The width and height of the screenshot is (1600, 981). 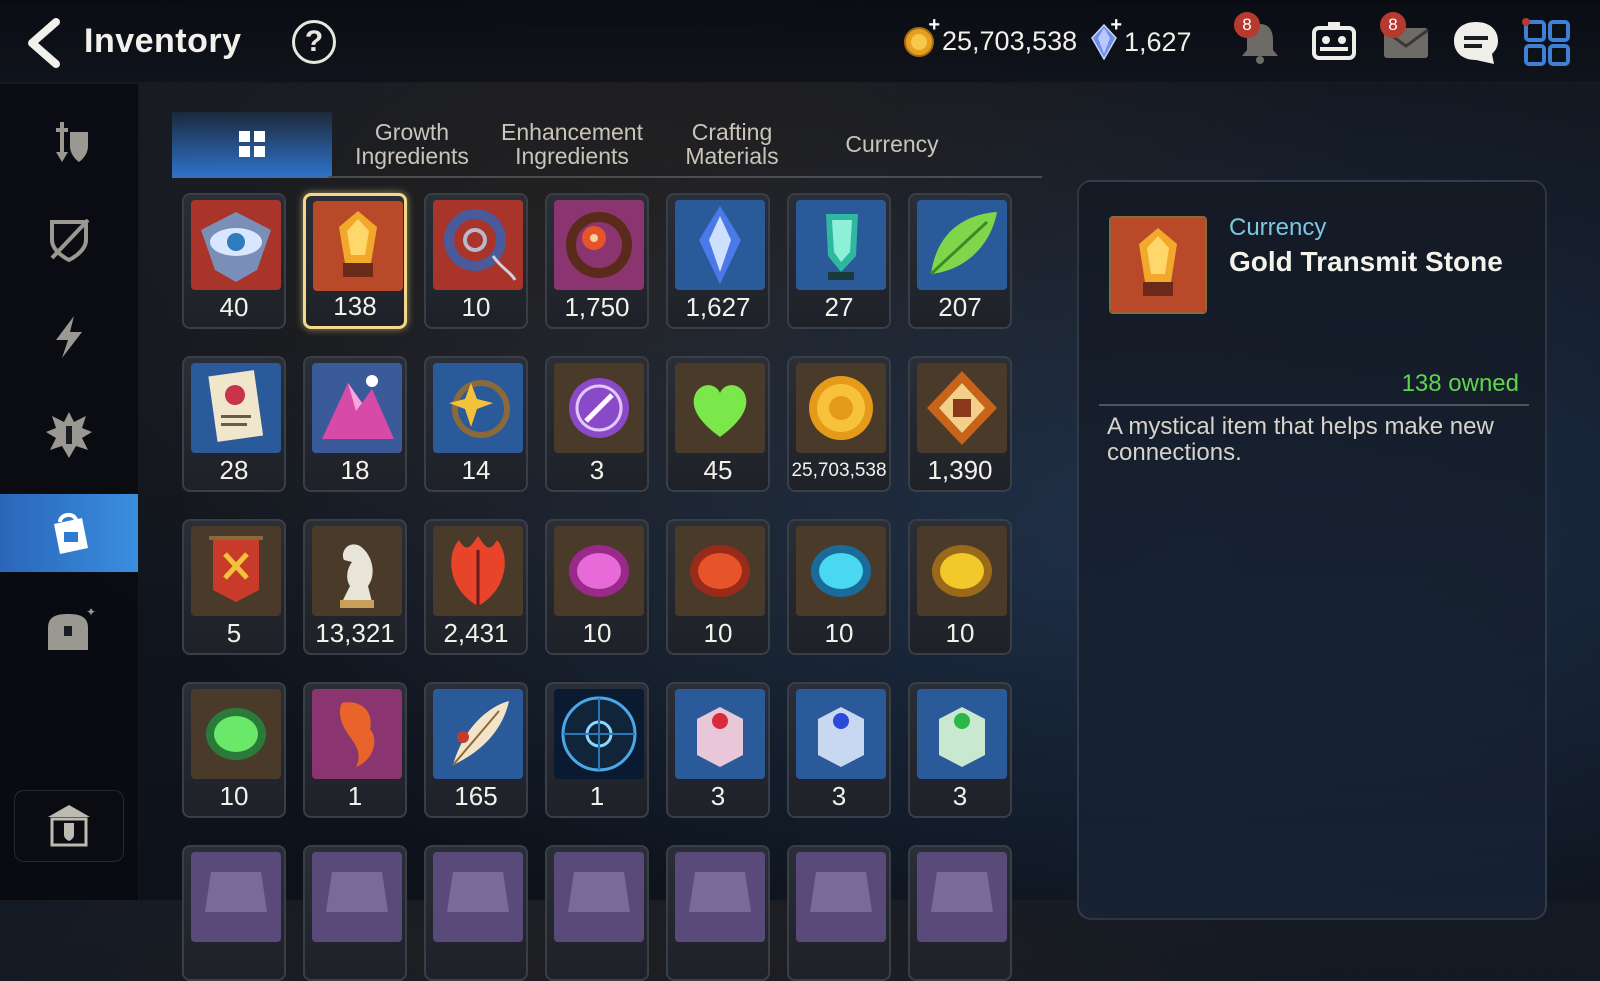 What do you see at coordinates (934, 25) in the screenshot?
I see `add-gold-icon: +` at bounding box center [934, 25].